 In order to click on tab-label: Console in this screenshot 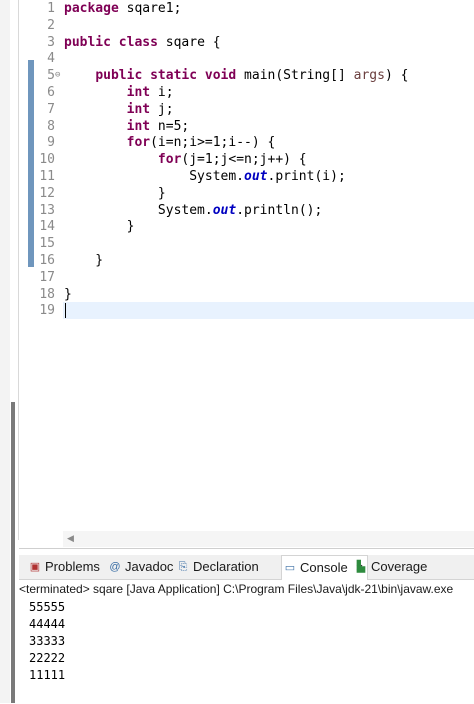, I will do `click(324, 567)`.